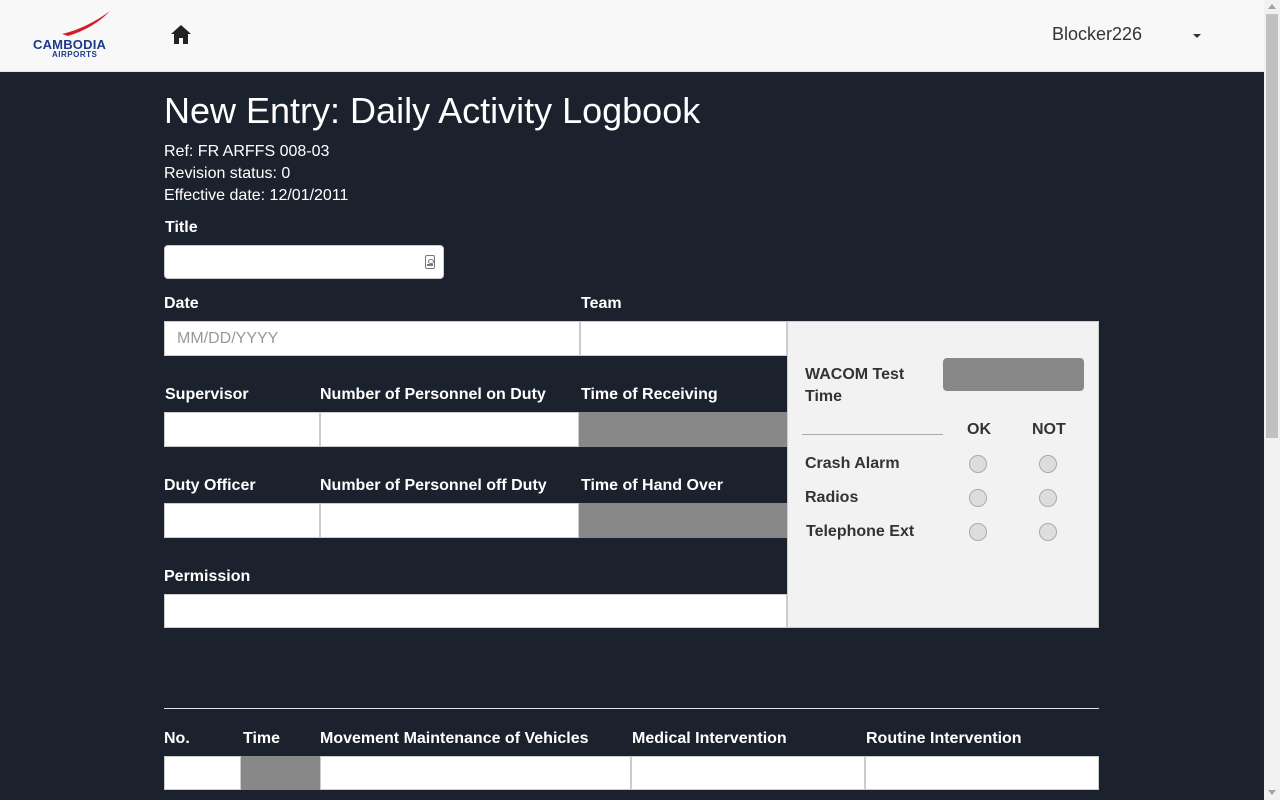 This screenshot has width=1280, height=800. I want to click on duty-officer-field, so click(242, 520).